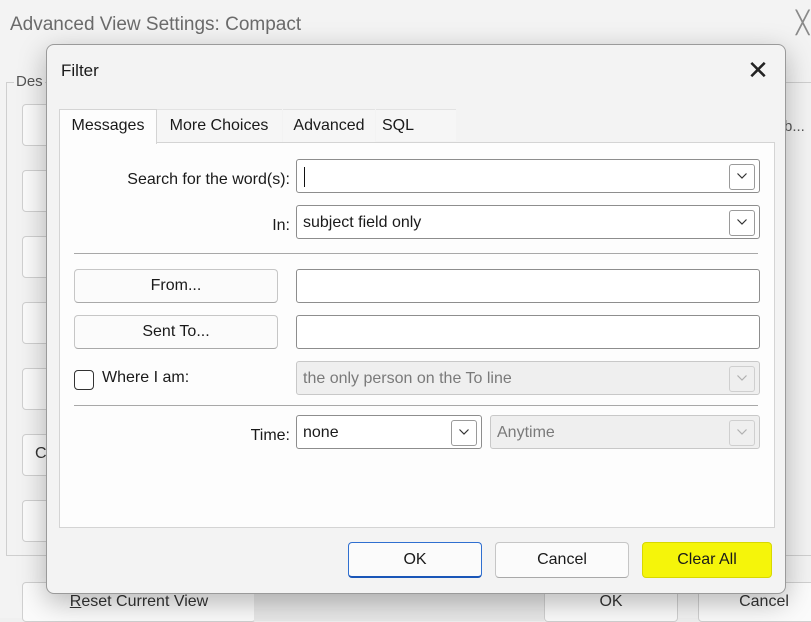 The image size is (811, 622). I want to click on time-value: none, so click(321, 432).